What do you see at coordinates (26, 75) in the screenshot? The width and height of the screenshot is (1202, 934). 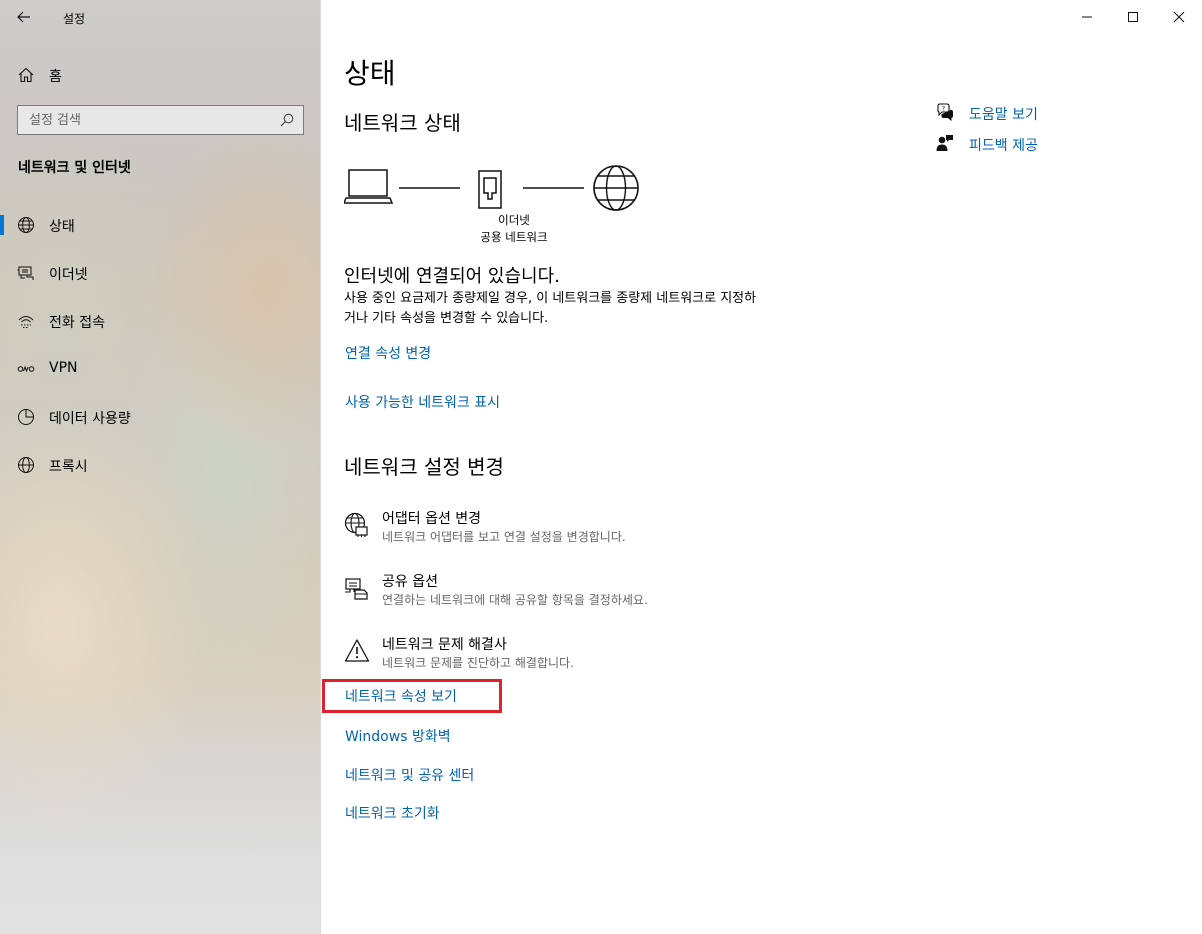 I see `home-icon` at bounding box center [26, 75].